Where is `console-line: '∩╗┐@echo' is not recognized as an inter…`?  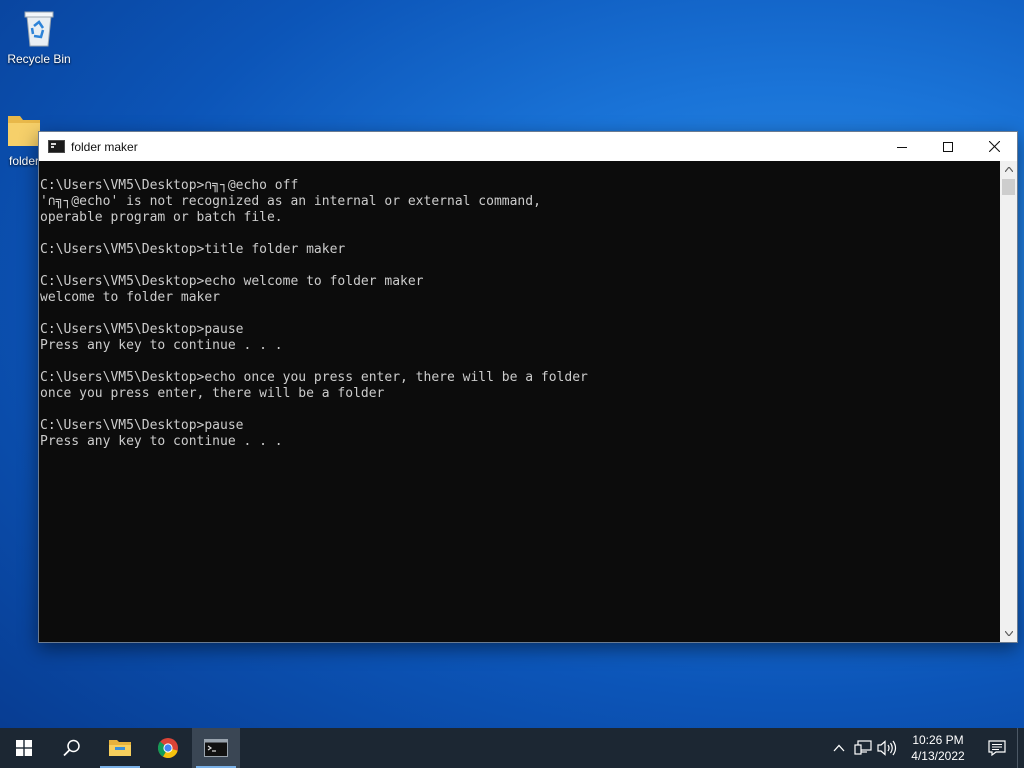
console-line: '∩╗┐@echo' is not recognized as an inter… is located at coordinates (290, 201).